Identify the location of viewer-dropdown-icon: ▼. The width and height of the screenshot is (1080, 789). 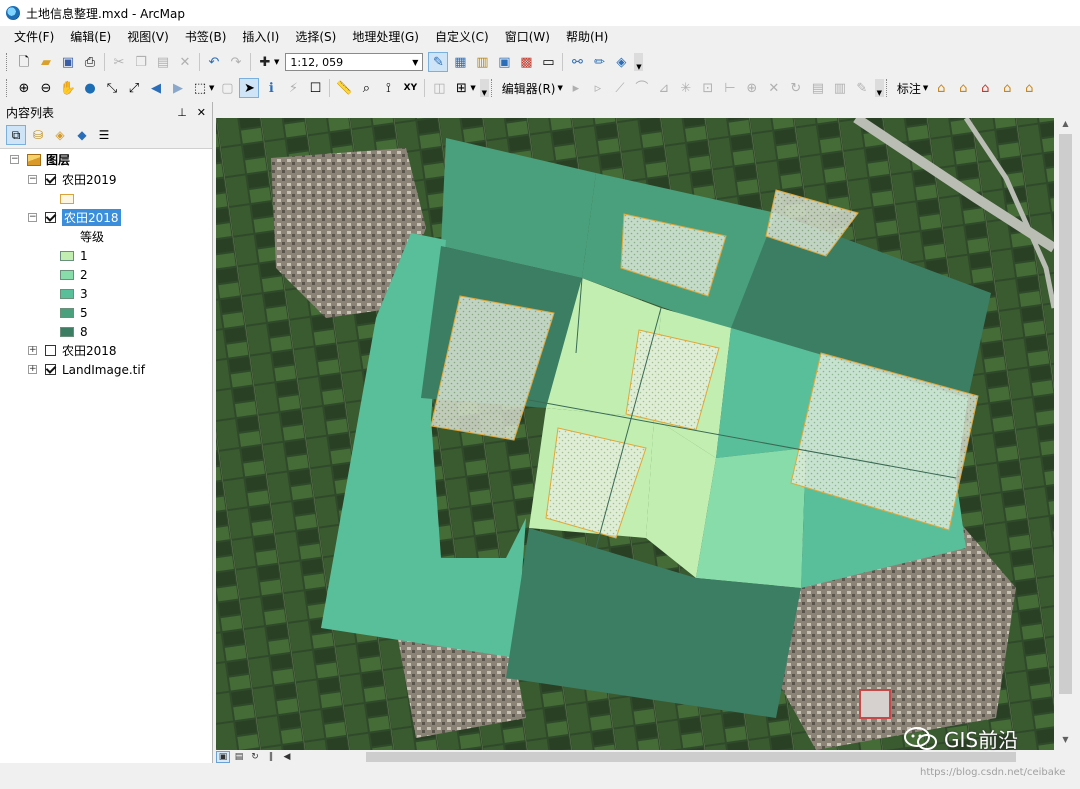
(472, 88).